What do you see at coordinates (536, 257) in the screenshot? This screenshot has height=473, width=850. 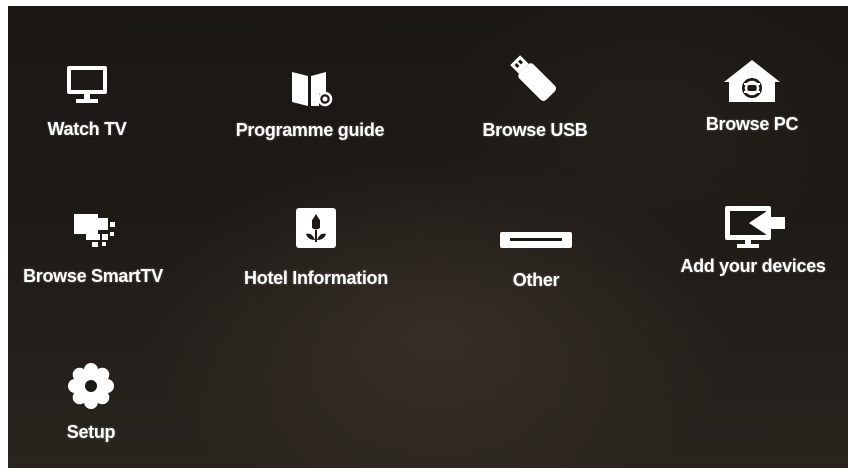 I see `menu-item-other: Other` at bounding box center [536, 257].